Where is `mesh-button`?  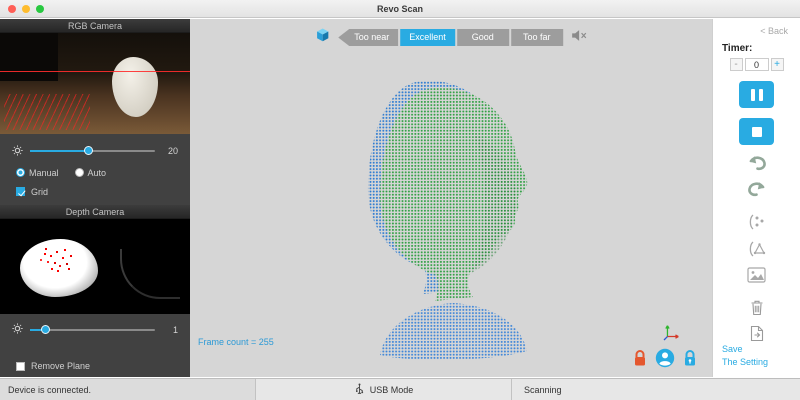 mesh-button is located at coordinates (757, 249).